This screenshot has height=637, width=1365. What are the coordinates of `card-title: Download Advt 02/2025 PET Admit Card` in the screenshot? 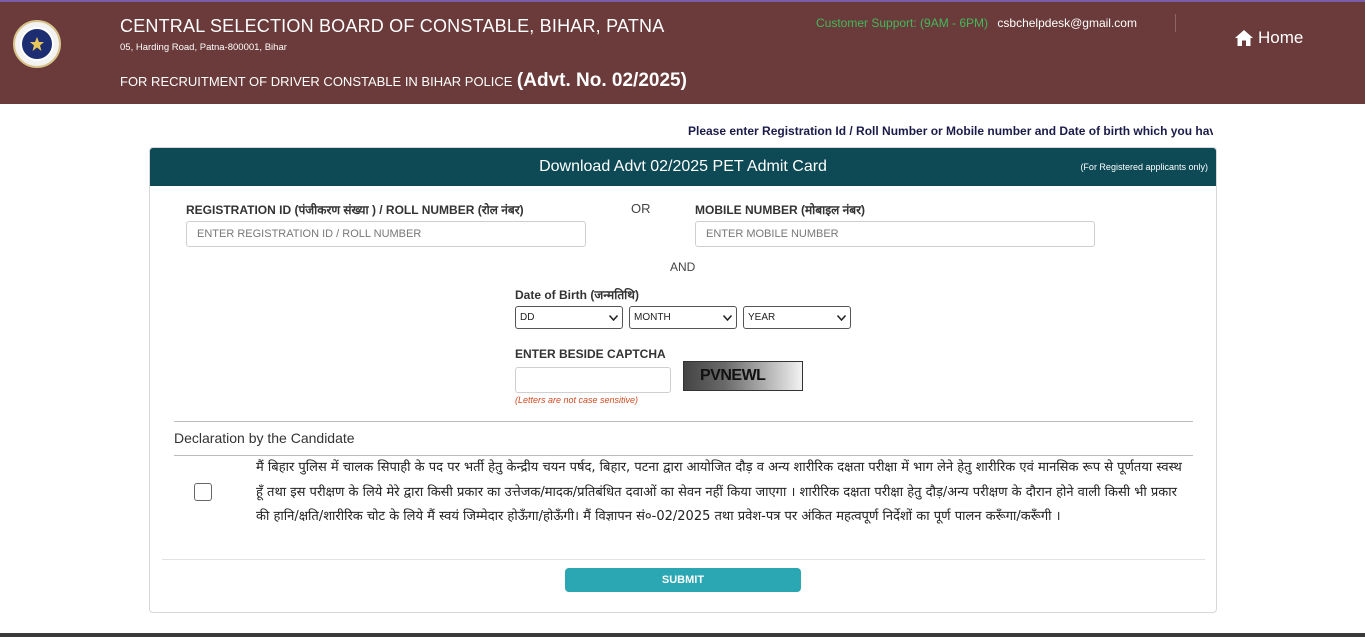 It's located at (683, 166).